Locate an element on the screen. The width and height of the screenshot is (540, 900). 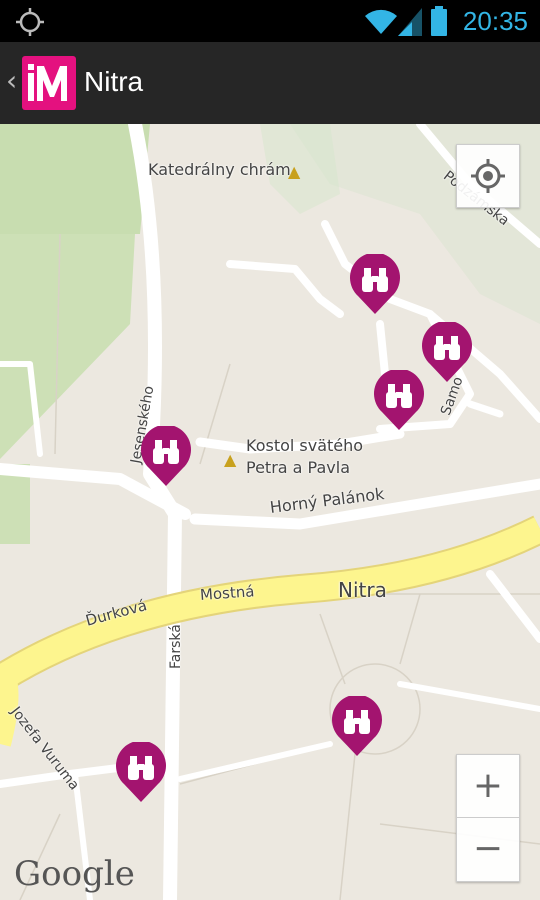
map-label-nitra-street: Nitra is located at coordinates (362, 590).